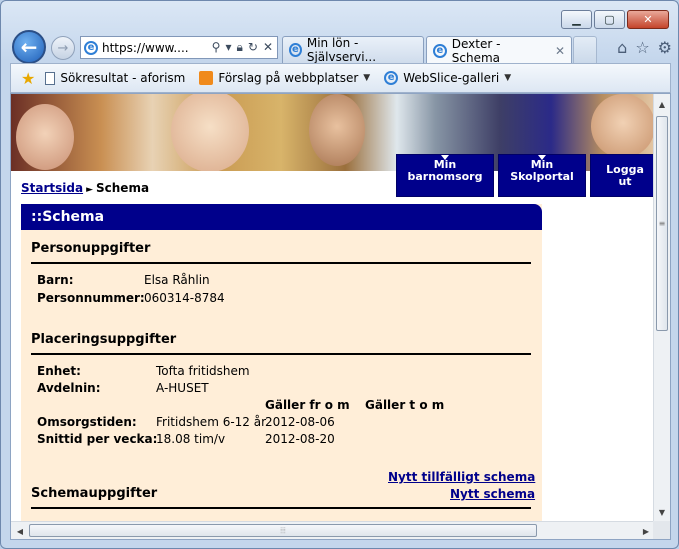 The width and height of the screenshot is (679, 549). Describe the element at coordinates (300, 422) in the screenshot. I see `omsorgstiden-from: 2012-08-06` at that location.